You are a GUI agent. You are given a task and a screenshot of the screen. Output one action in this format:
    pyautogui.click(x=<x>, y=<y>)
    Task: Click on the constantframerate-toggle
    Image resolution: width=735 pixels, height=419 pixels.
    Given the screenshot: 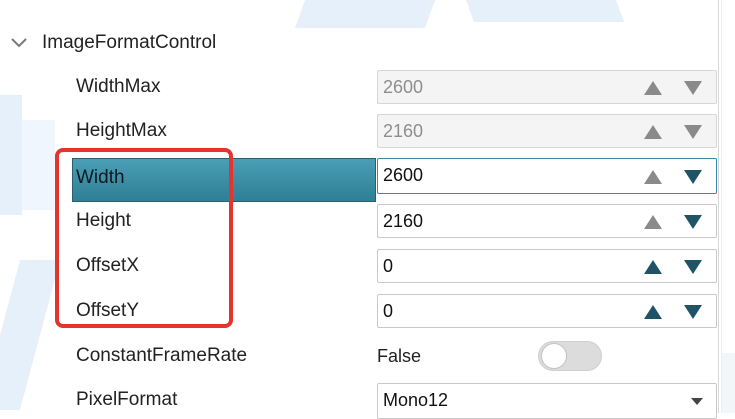 What is the action you would take?
    pyautogui.click(x=570, y=356)
    